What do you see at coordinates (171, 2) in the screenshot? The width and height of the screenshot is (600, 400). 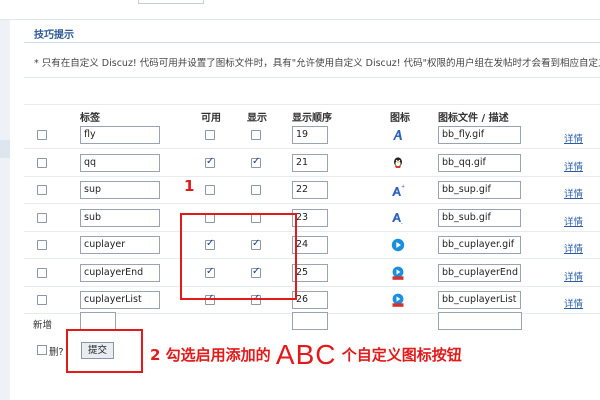 I see `top-tab-stub` at bounding box center [171, 2].